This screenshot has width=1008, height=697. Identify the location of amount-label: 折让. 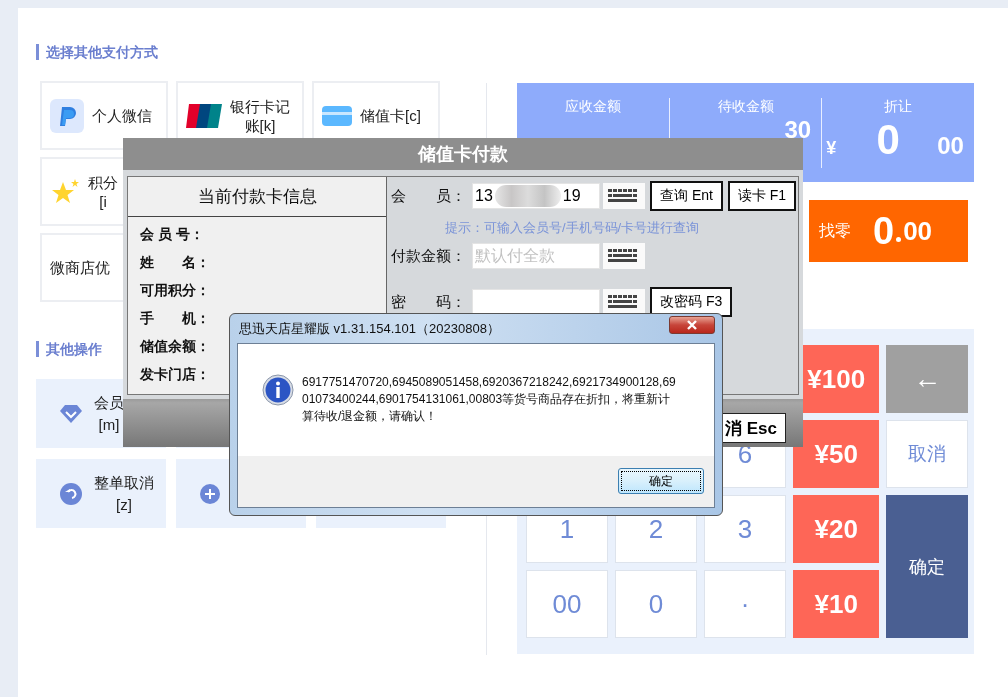
(898, 106).